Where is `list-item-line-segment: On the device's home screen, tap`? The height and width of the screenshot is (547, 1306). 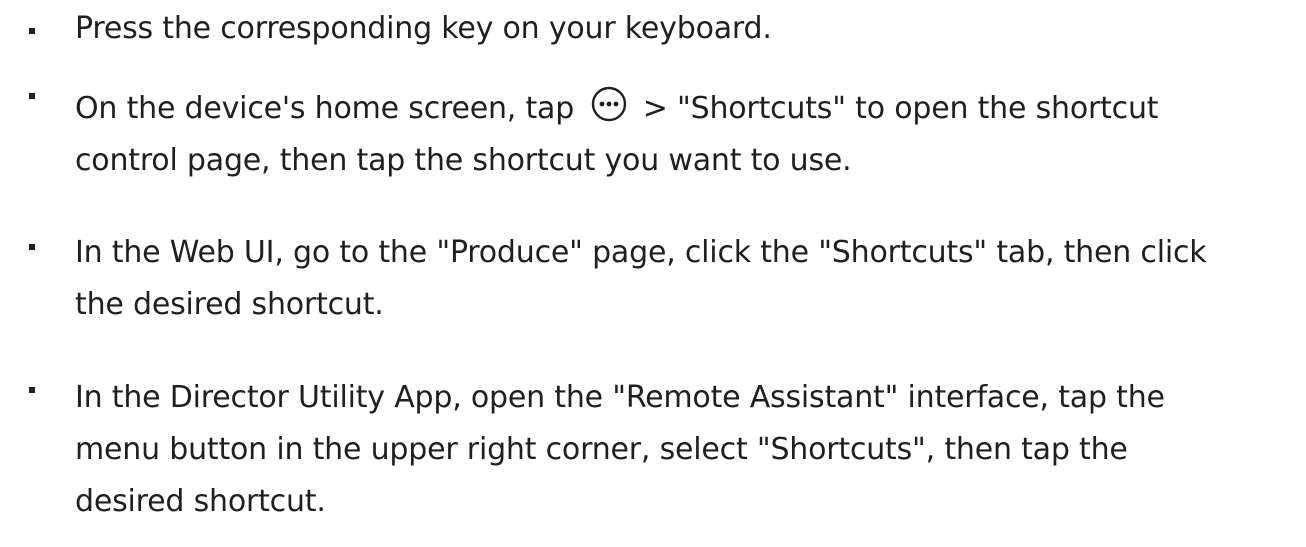 list-item-line-segment: On the device's home screen, tap is located at coordinates (325, 108).